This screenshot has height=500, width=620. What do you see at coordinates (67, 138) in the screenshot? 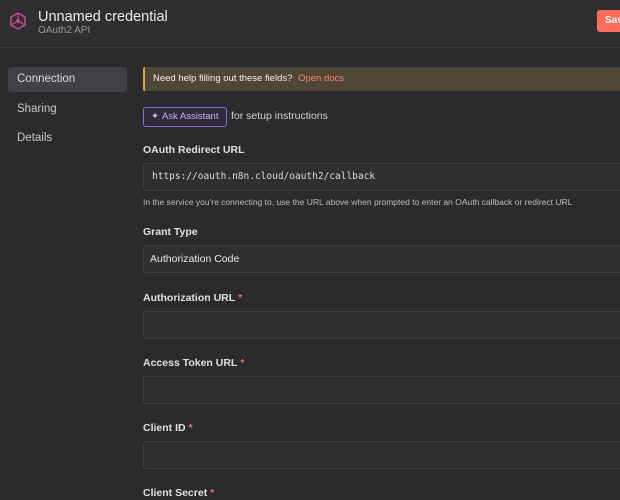
I see `sidebar-item-details: Details` at bounding box center [67, 138].